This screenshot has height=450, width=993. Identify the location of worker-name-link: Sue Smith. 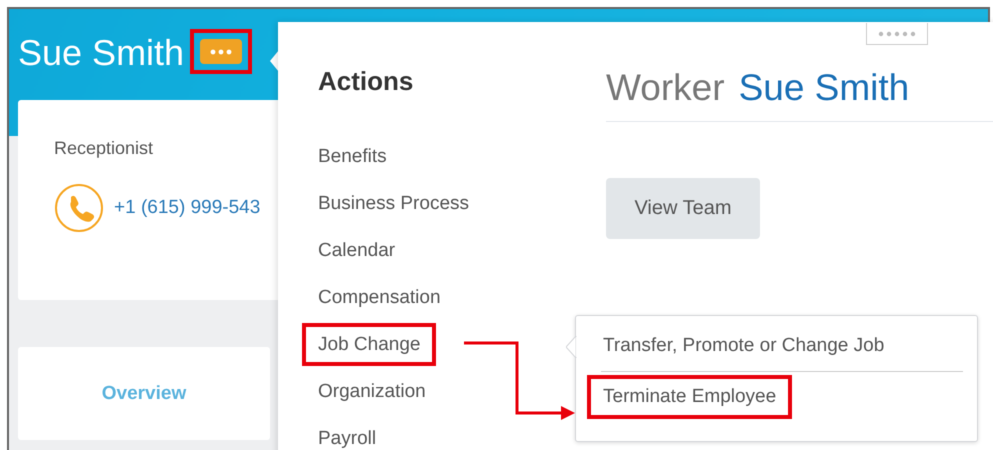
(824, 88).